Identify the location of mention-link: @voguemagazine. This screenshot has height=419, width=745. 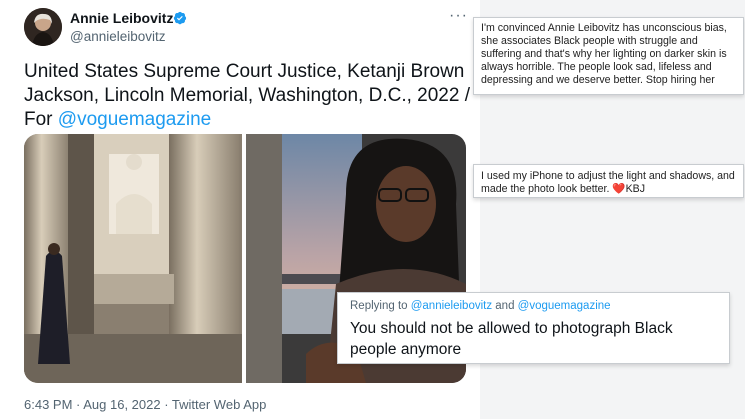
(134, 119).